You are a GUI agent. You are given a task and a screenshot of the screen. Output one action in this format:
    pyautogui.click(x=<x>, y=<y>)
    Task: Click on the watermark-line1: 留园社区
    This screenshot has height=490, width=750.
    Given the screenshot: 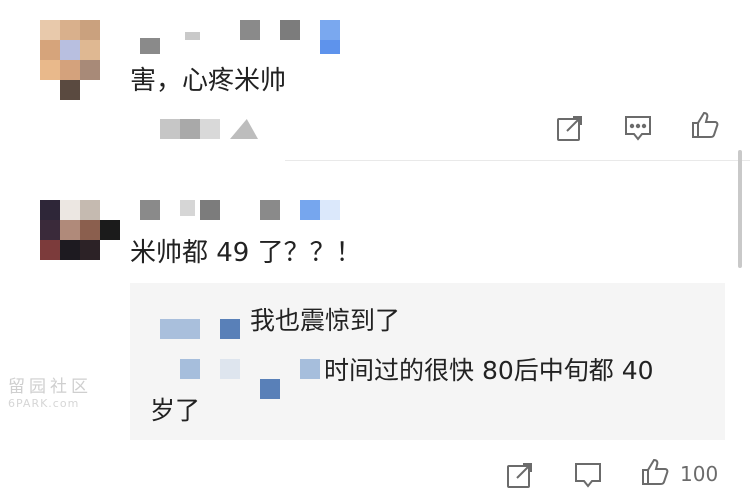 What is the action you would take?
    pyautogui.click(x=50, y=387)
    